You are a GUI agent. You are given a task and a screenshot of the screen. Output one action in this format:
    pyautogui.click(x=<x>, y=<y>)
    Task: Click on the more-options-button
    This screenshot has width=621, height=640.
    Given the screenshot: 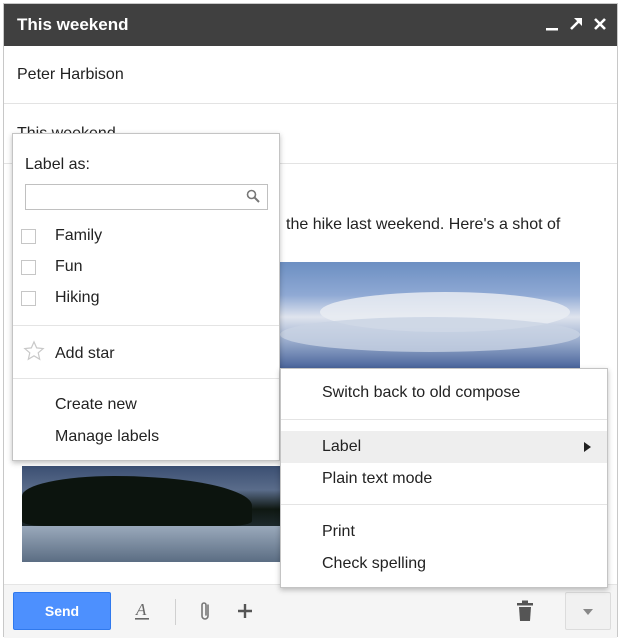 What is the action you would take?
    pyautogui.click(x=588, y=611)
    